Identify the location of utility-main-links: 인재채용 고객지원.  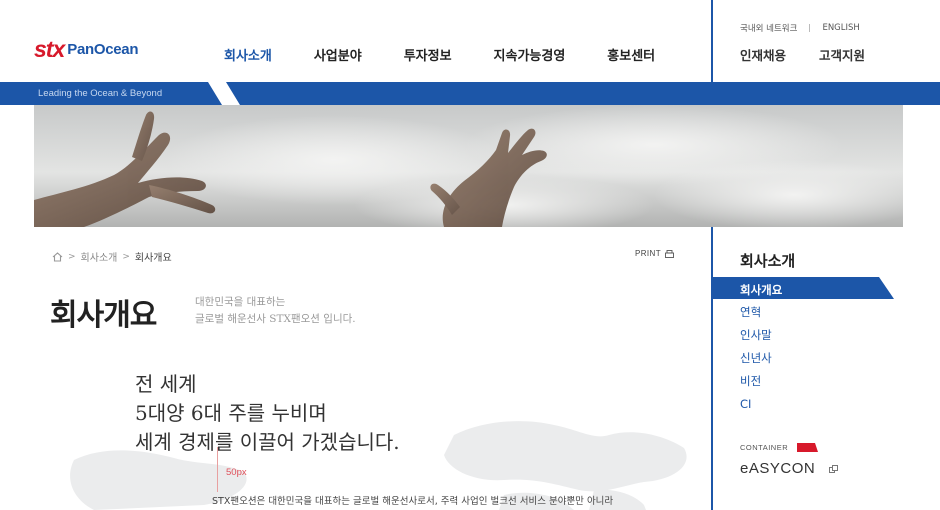
(819, 54).